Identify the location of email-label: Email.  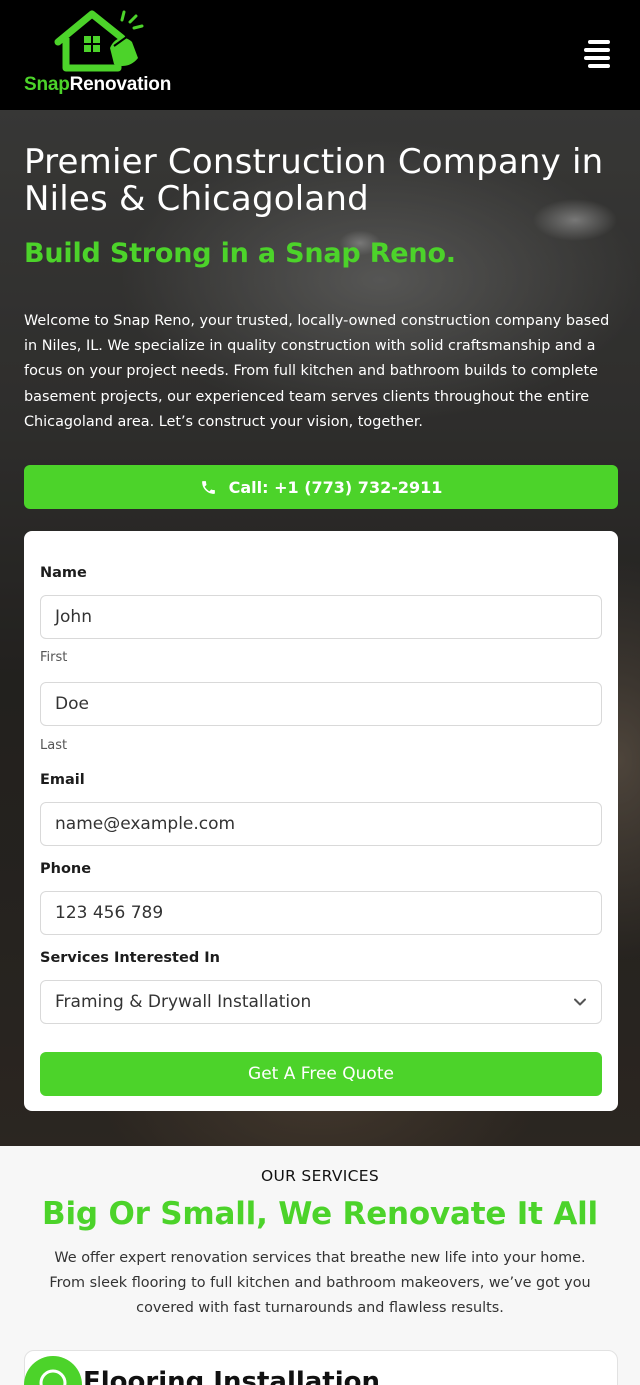
(62, 780).